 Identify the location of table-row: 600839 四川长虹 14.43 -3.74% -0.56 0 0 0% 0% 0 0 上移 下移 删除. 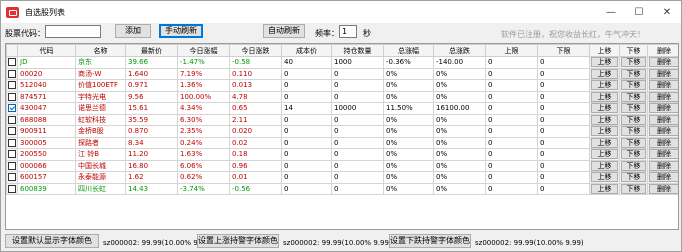
(342, 188).